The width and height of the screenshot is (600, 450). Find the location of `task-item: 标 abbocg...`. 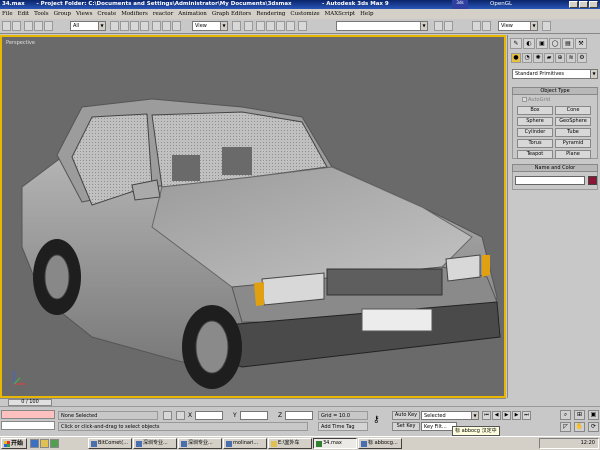

task-item: 标 abbocg... is located at coordinates (380, 443).